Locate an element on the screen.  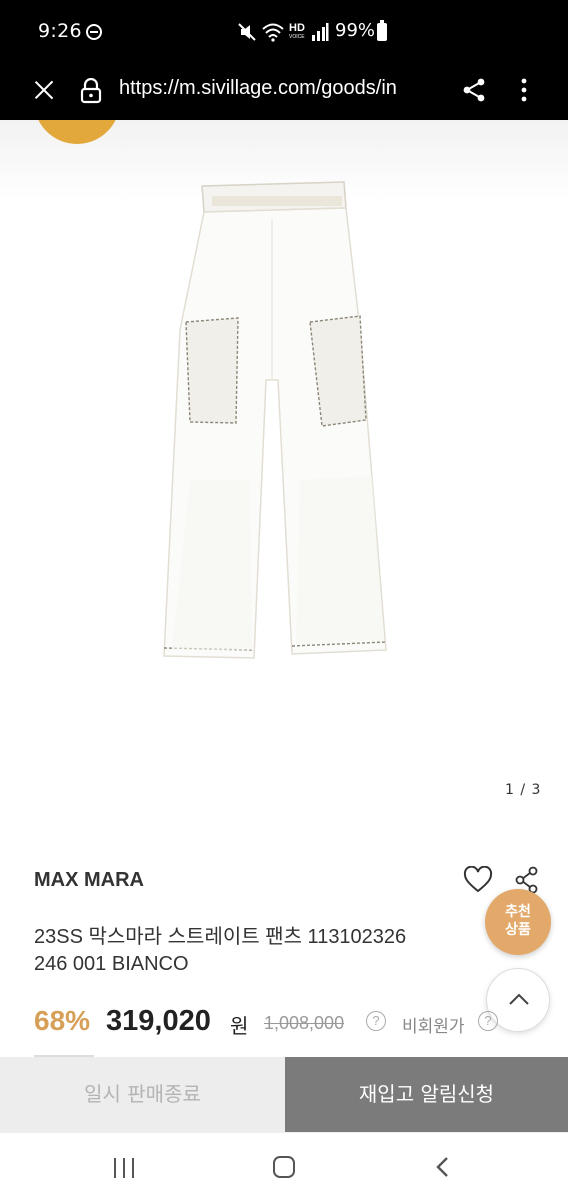
share-icon is located at coordinates (474, 90).